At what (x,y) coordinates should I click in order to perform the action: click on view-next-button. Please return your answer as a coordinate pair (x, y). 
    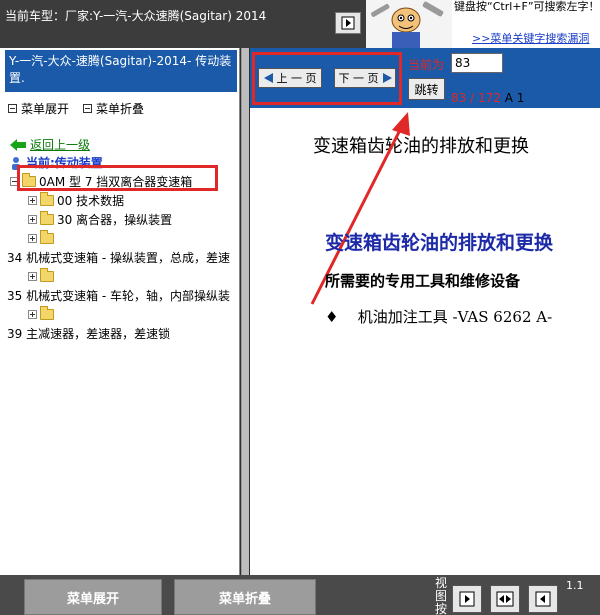
    Looking at the image, I should click on (467, 599).